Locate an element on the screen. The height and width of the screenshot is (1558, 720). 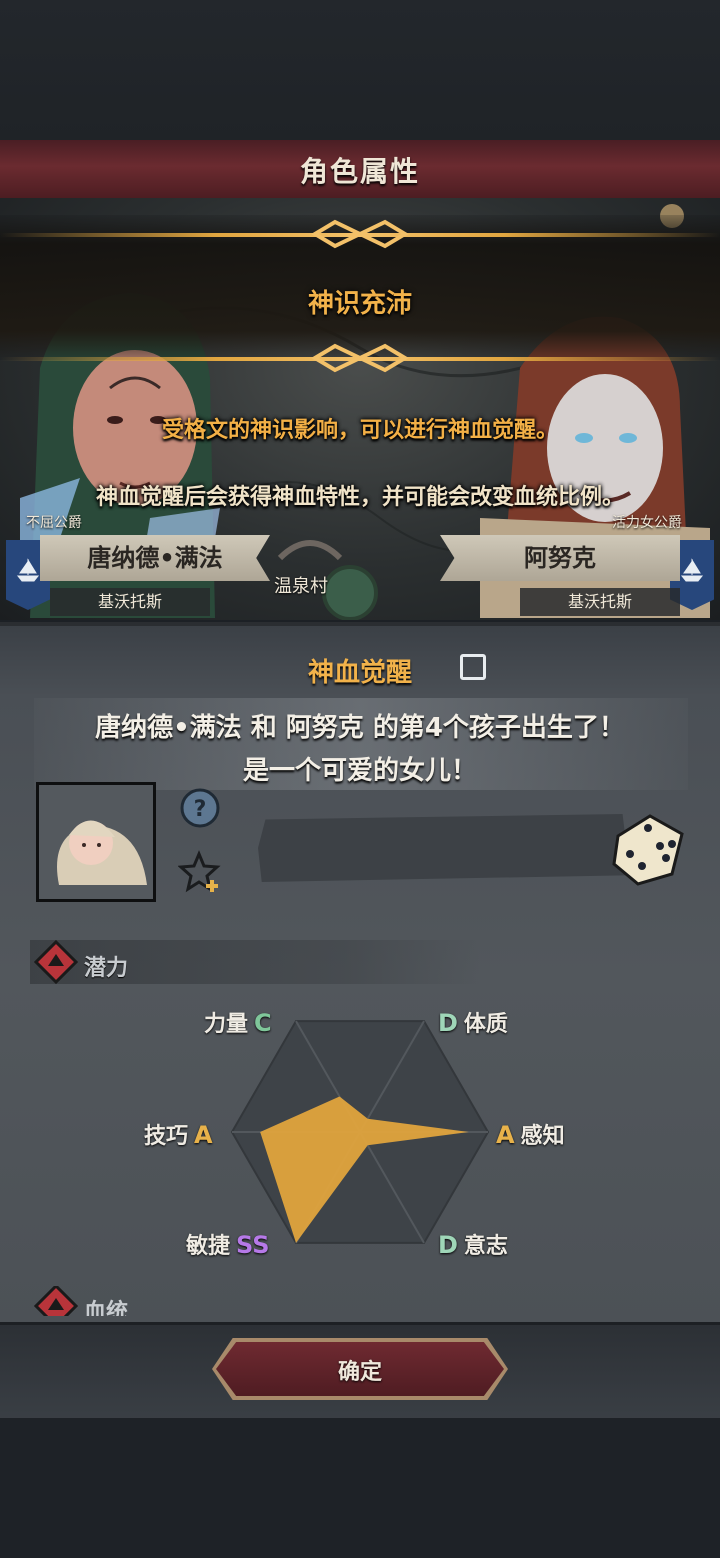
title-banner: 角色属性 is located at coordinates (360, 170).